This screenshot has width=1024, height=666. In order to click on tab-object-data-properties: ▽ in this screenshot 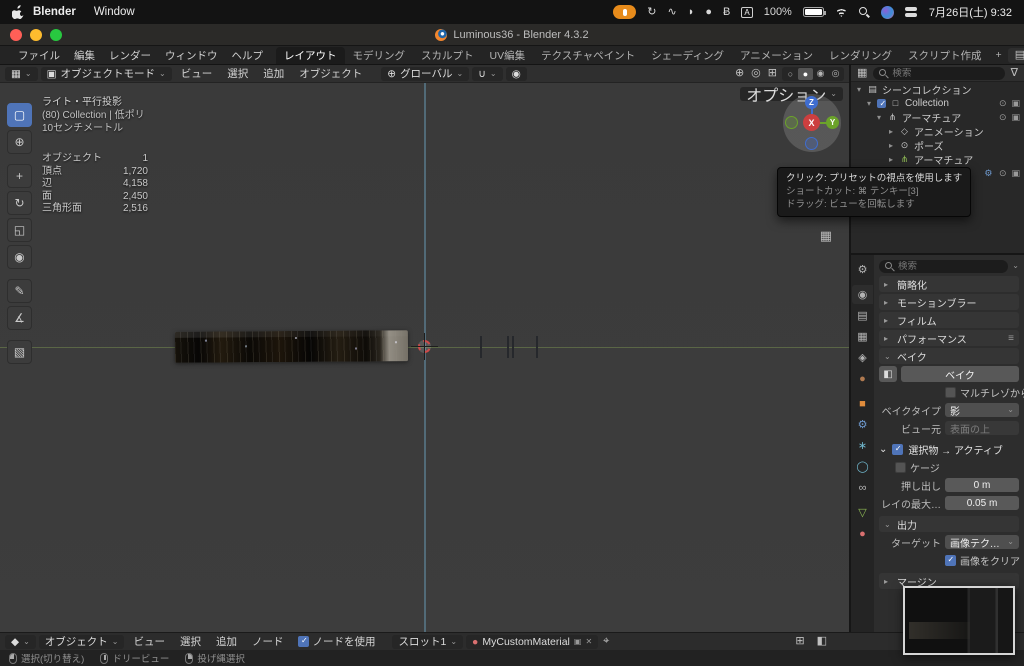, I will do `click(862, 512)`.